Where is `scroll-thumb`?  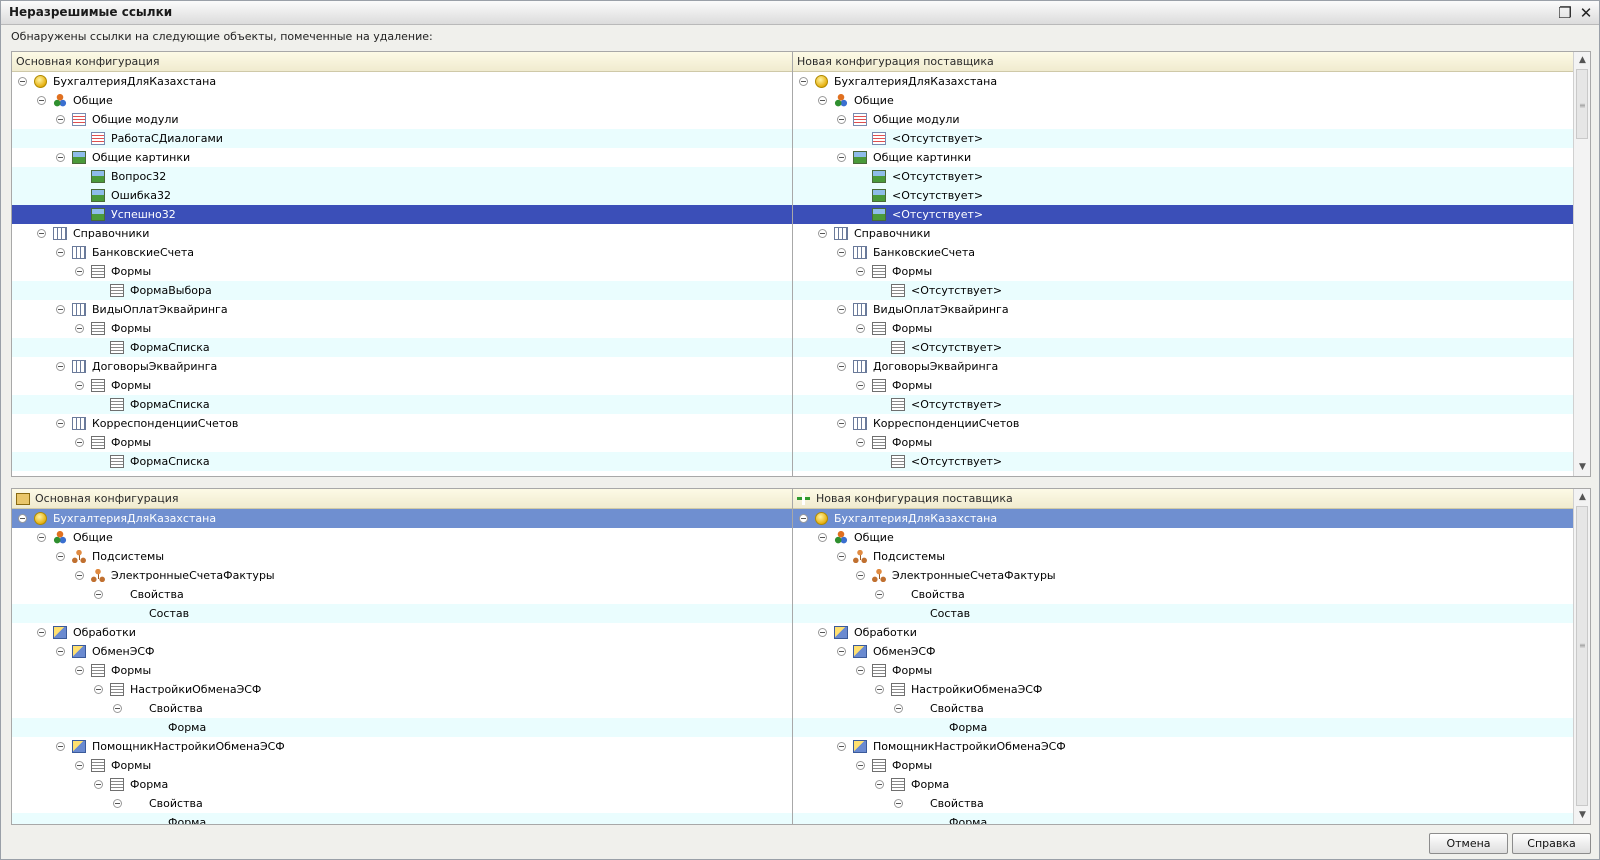 scroll-thumb is located at coordinates (1582, 656).